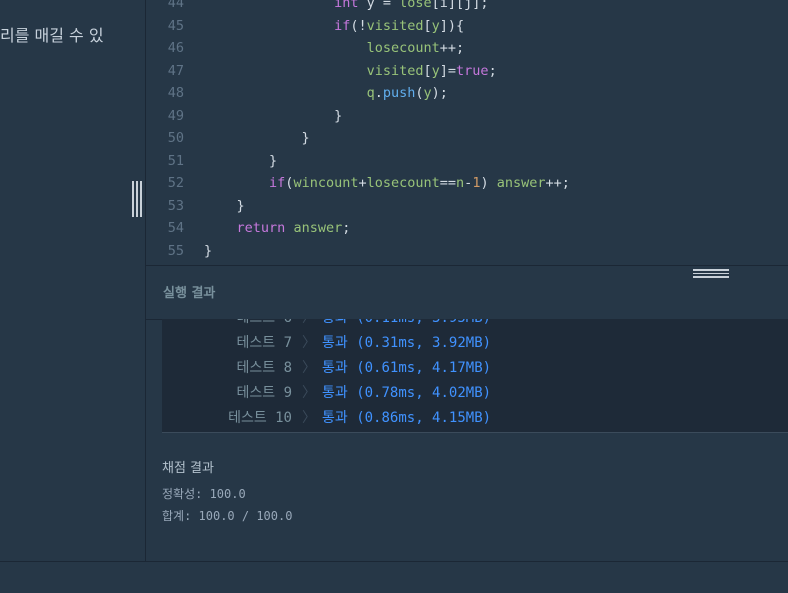  What do you see at coordinates (175, 138) in the screenshot?
I see `line-number: 50` at bounding box center [175, 138].